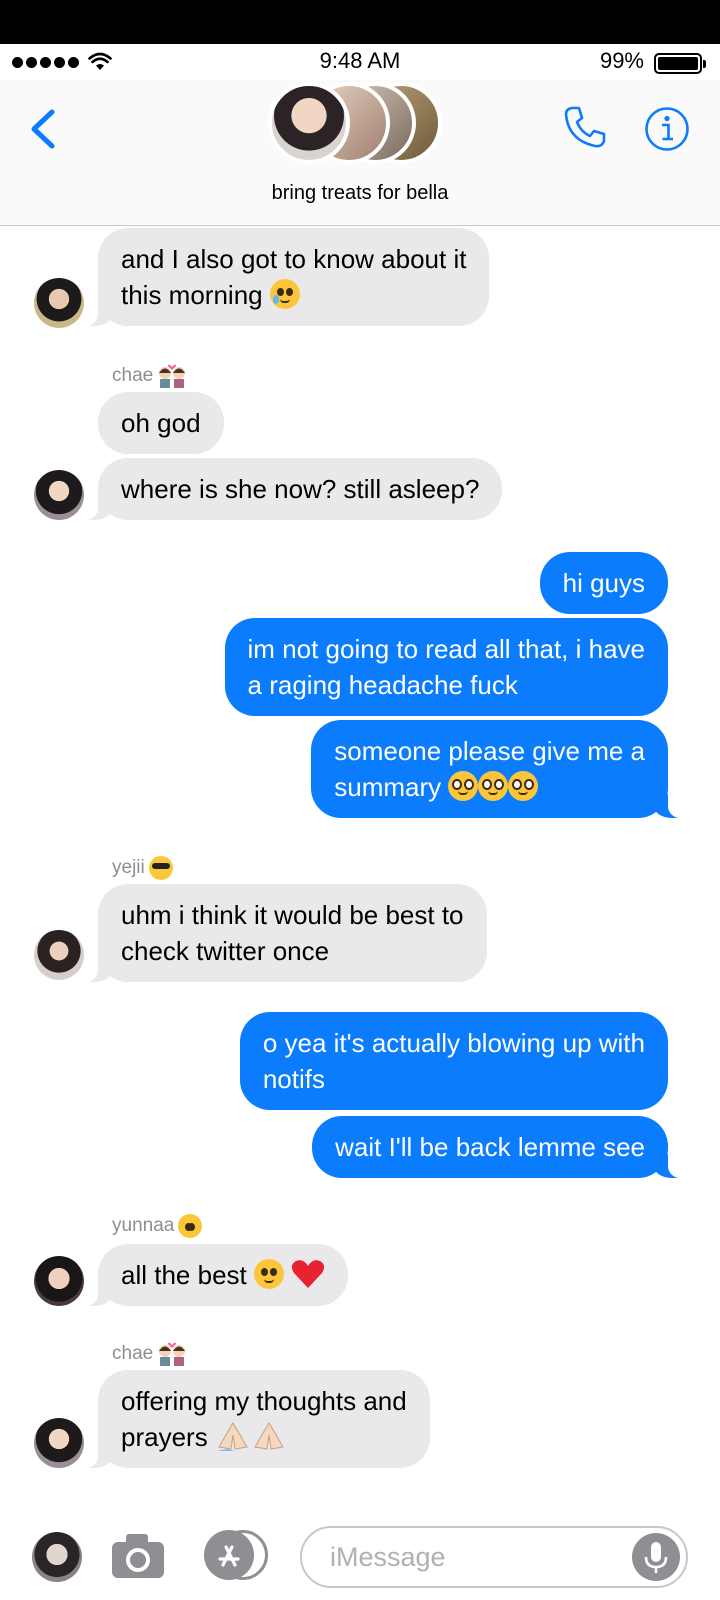 This screenshot has height=1600, width=720. Describe the element at coordinates (363, 123) in the screenshot. I see `group-avatar-stack` at that location.